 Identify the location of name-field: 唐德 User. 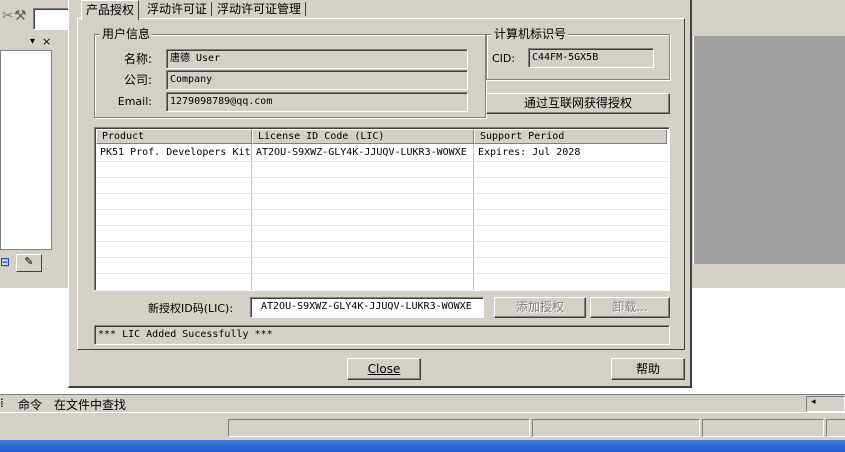
(317, 59).